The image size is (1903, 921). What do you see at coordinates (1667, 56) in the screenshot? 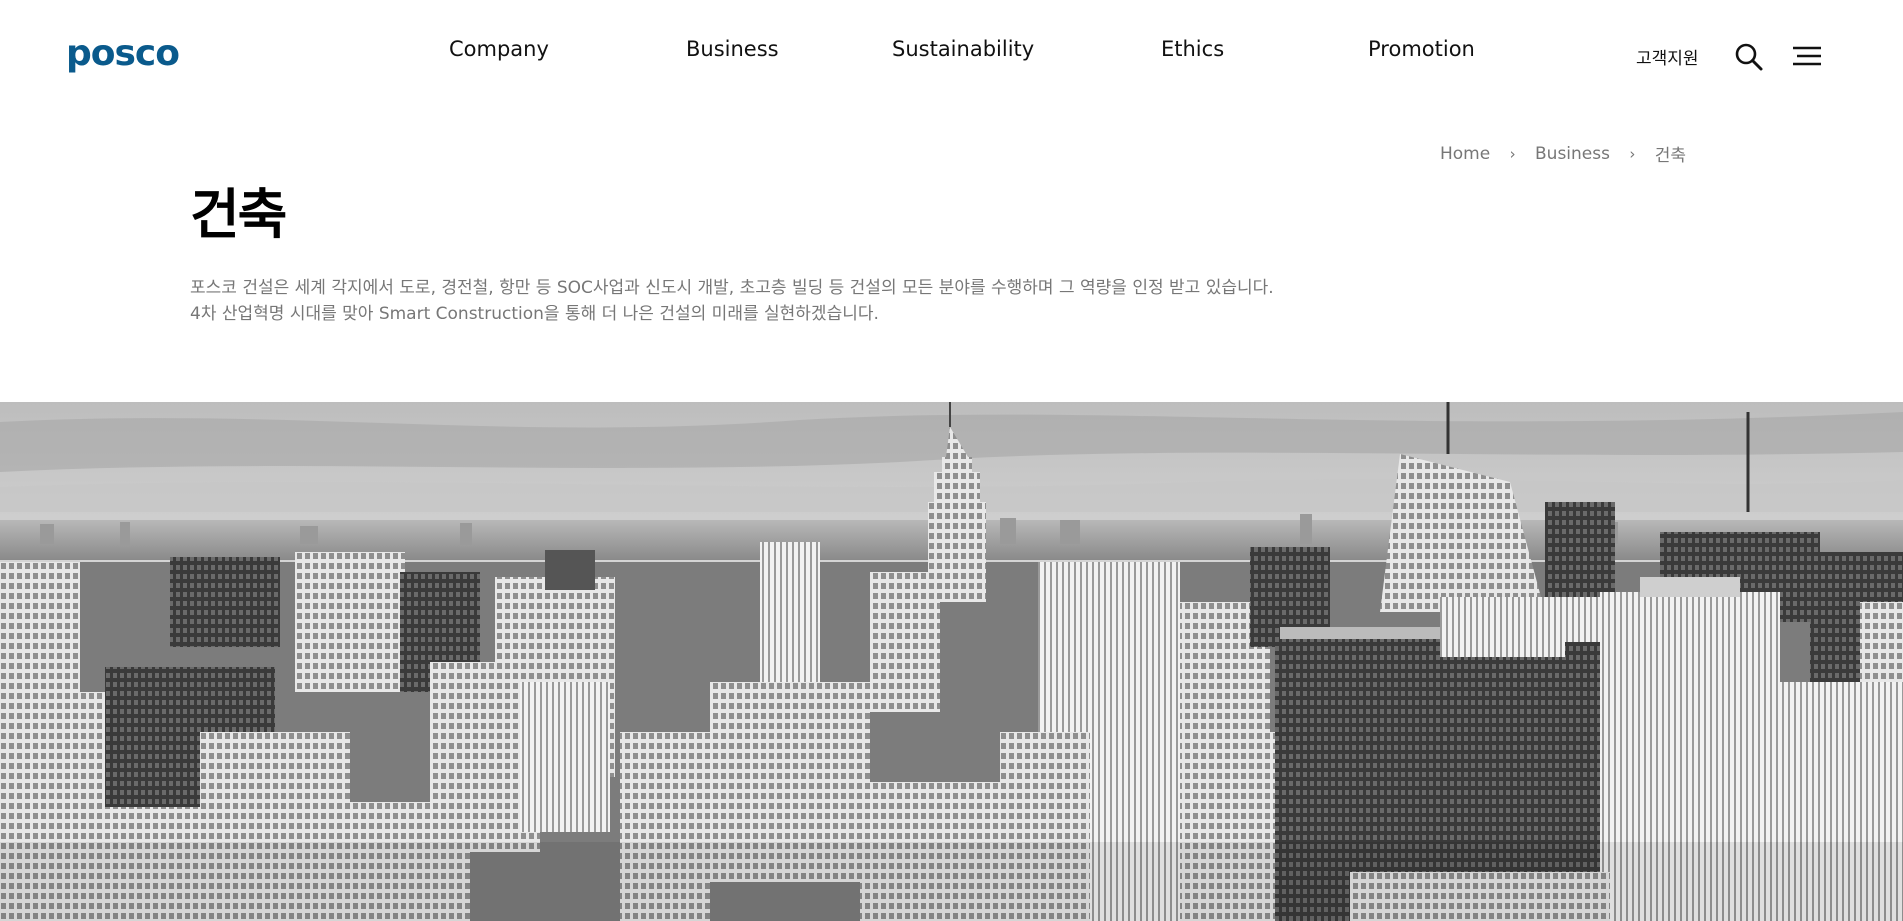
I see `customer-support-link: 고객지원` at bounding box center [1667, 56].